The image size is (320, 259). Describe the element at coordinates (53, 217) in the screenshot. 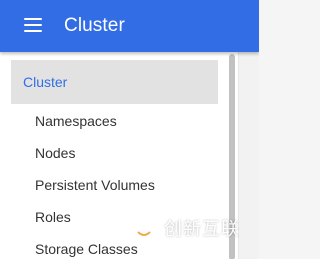

I see `nav-item-roles: Roles` at that location.